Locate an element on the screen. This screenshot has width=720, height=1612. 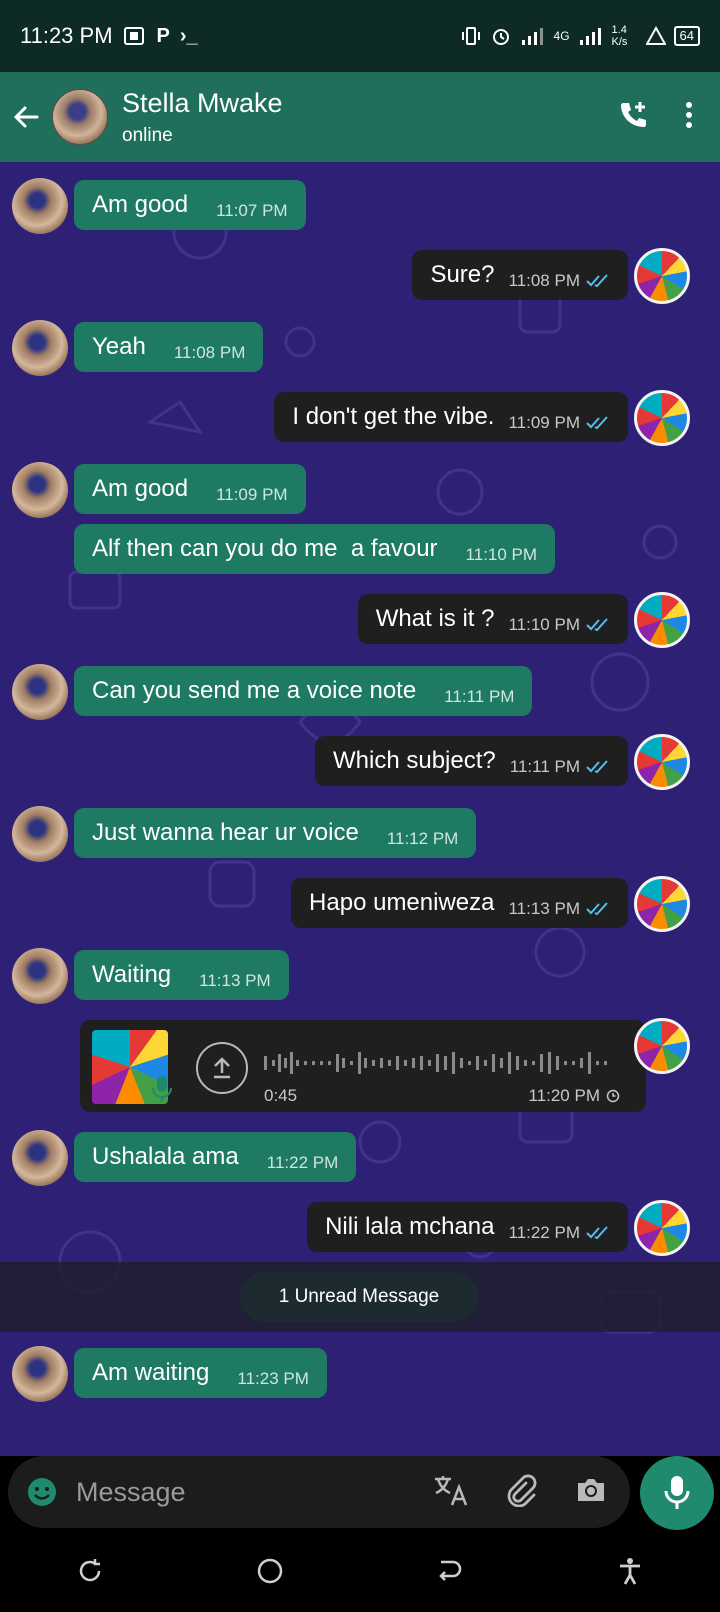
message-outgoing: What is it ? 11:10 PM is located at coordinates (492, 619).